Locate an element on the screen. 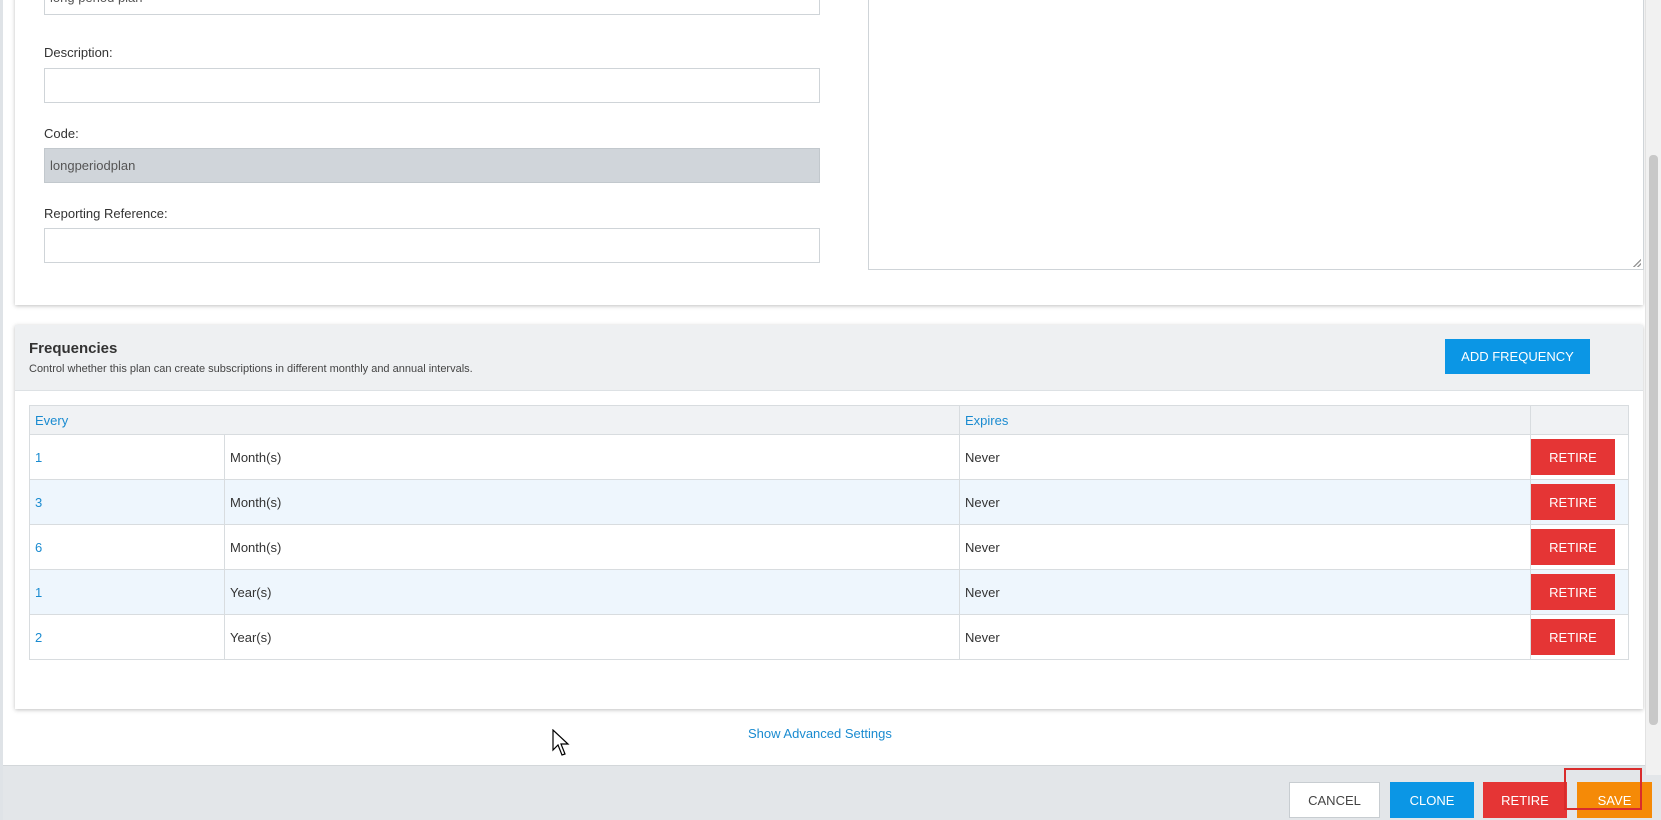 The width and height of the screenshot is (1661, 820). table-row: 2 Year(s) Never RETIRE is located at coordinates (829, 637).